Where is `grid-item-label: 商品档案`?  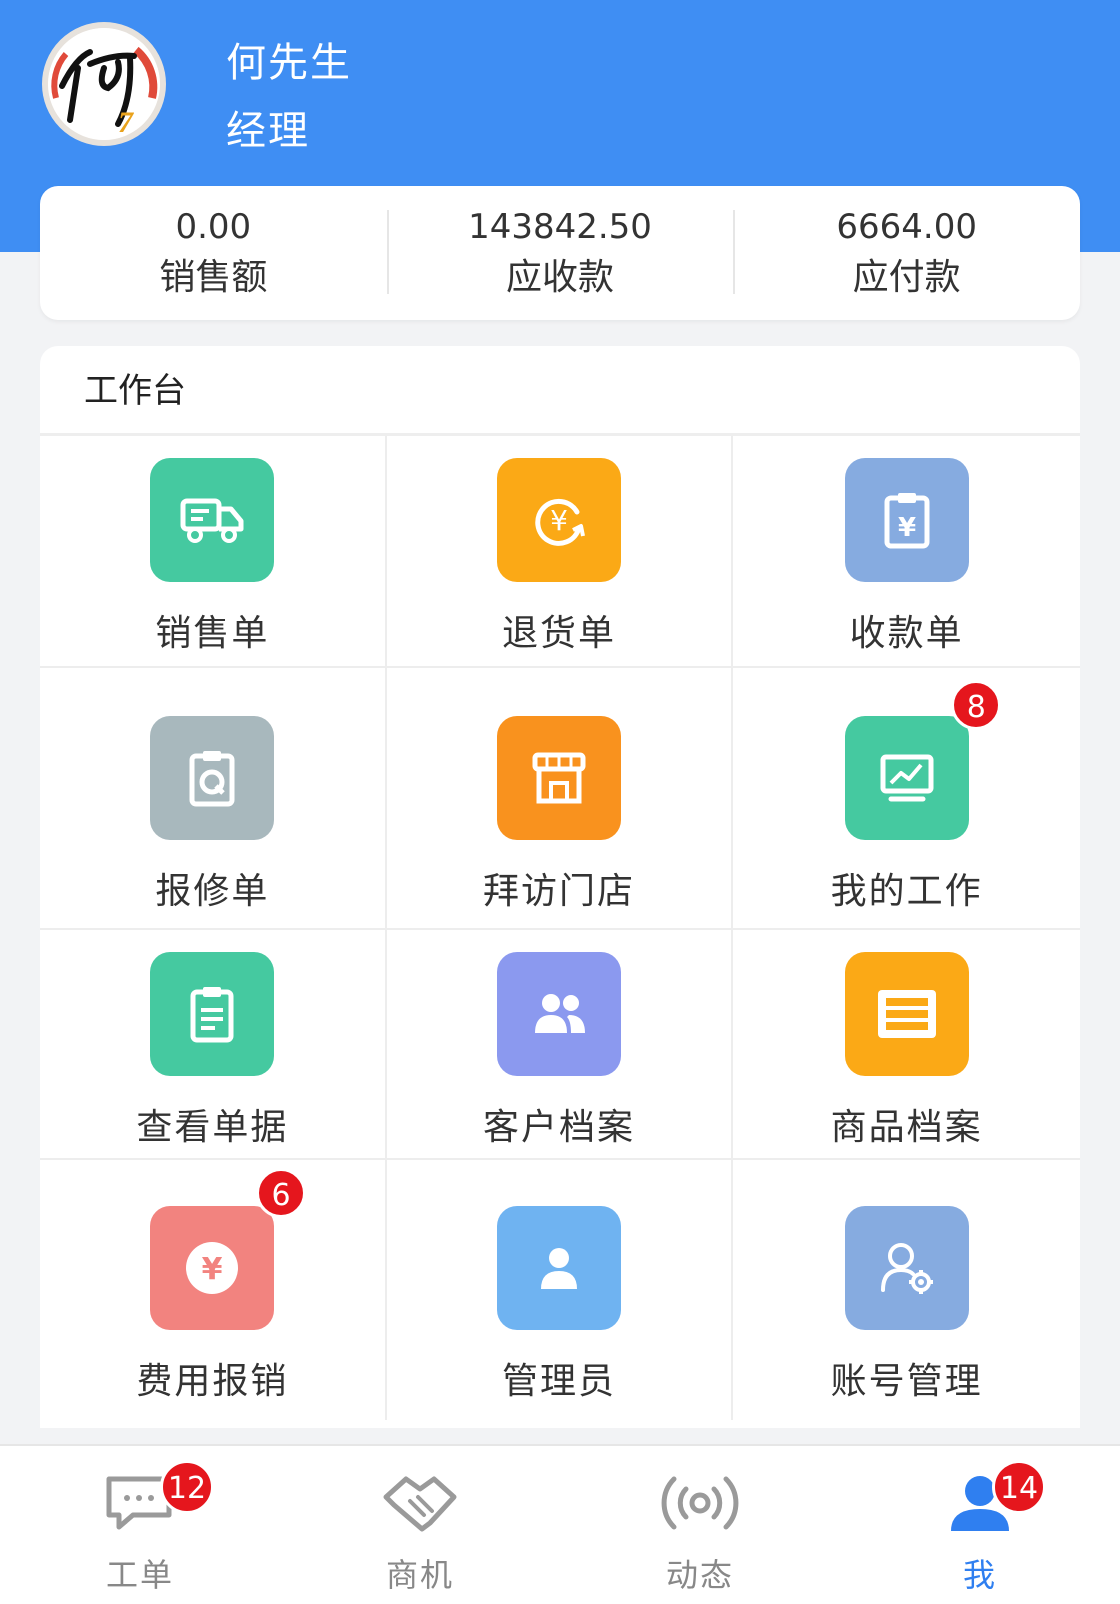
grid-item-label: 商品档案 is located at coordinates (906, 1127).